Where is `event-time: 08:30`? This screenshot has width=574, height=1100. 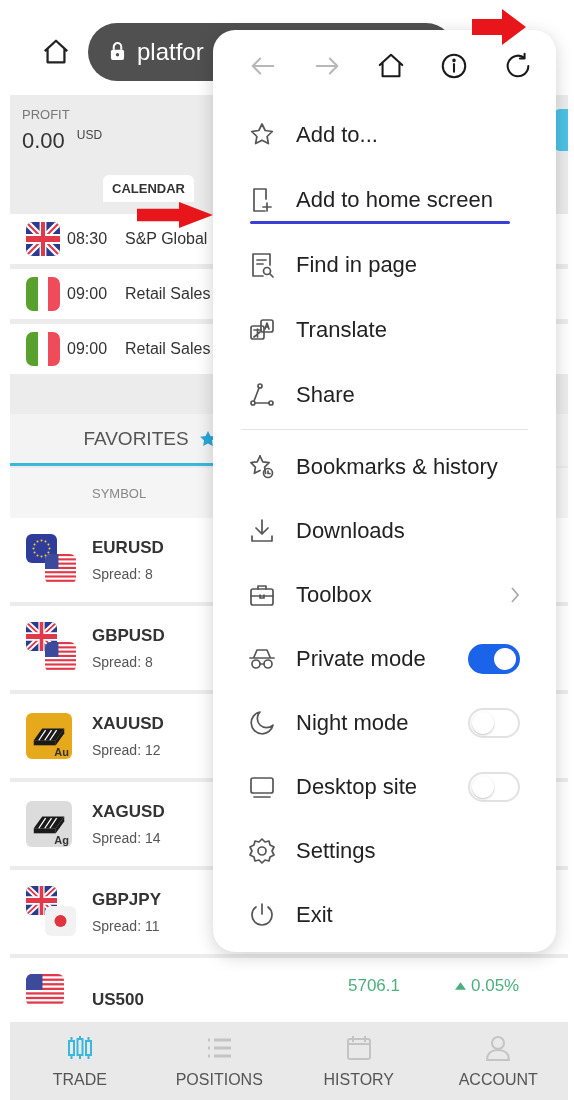 event-time: 08:30 is located at coordinates (88, 239).